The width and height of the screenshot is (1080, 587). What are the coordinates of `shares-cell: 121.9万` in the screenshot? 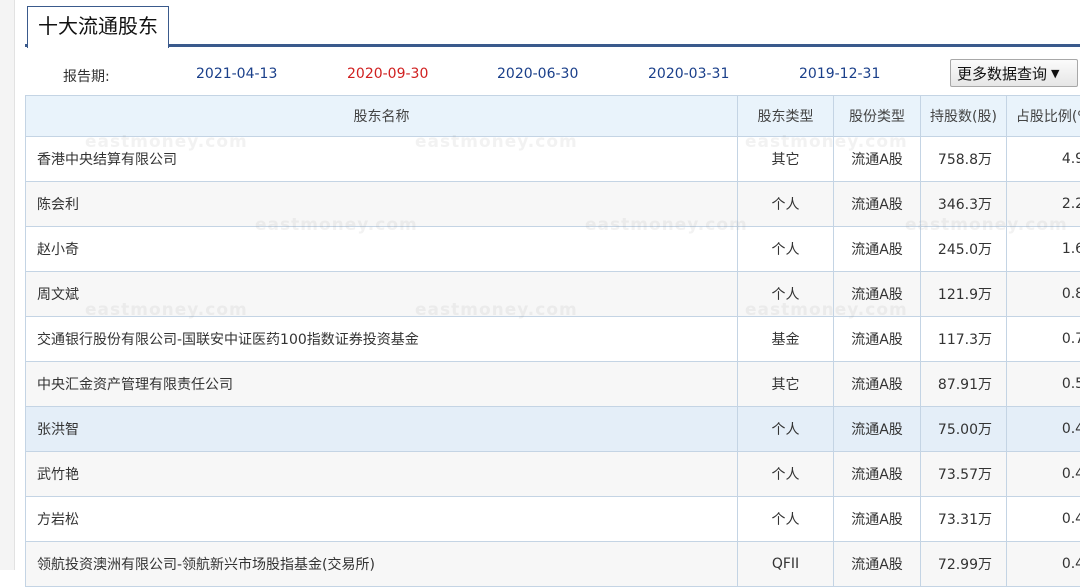 It's located at (964, 294).